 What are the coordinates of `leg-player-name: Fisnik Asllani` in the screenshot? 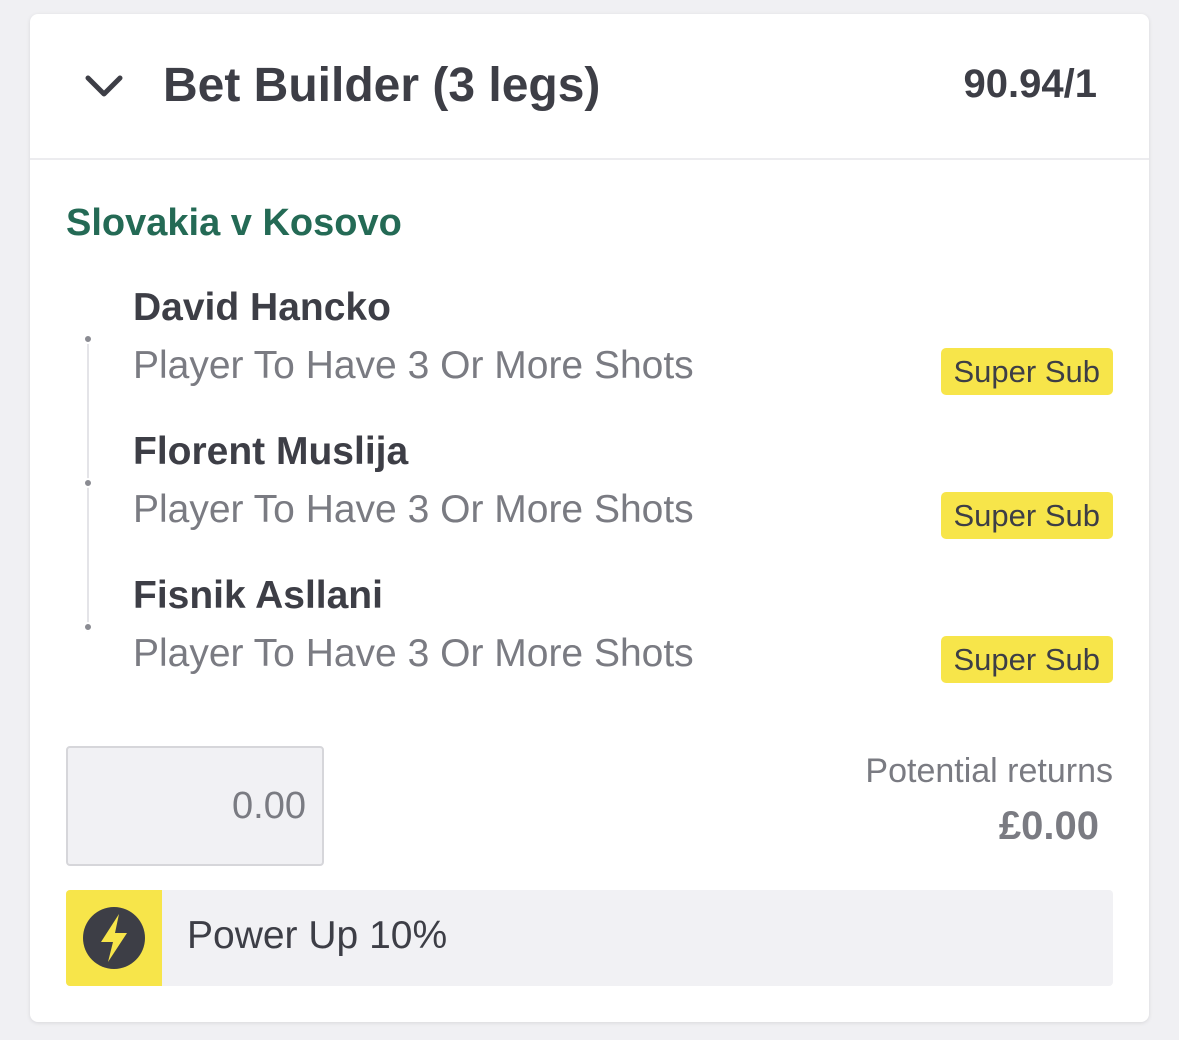 It's located at (258, 595).